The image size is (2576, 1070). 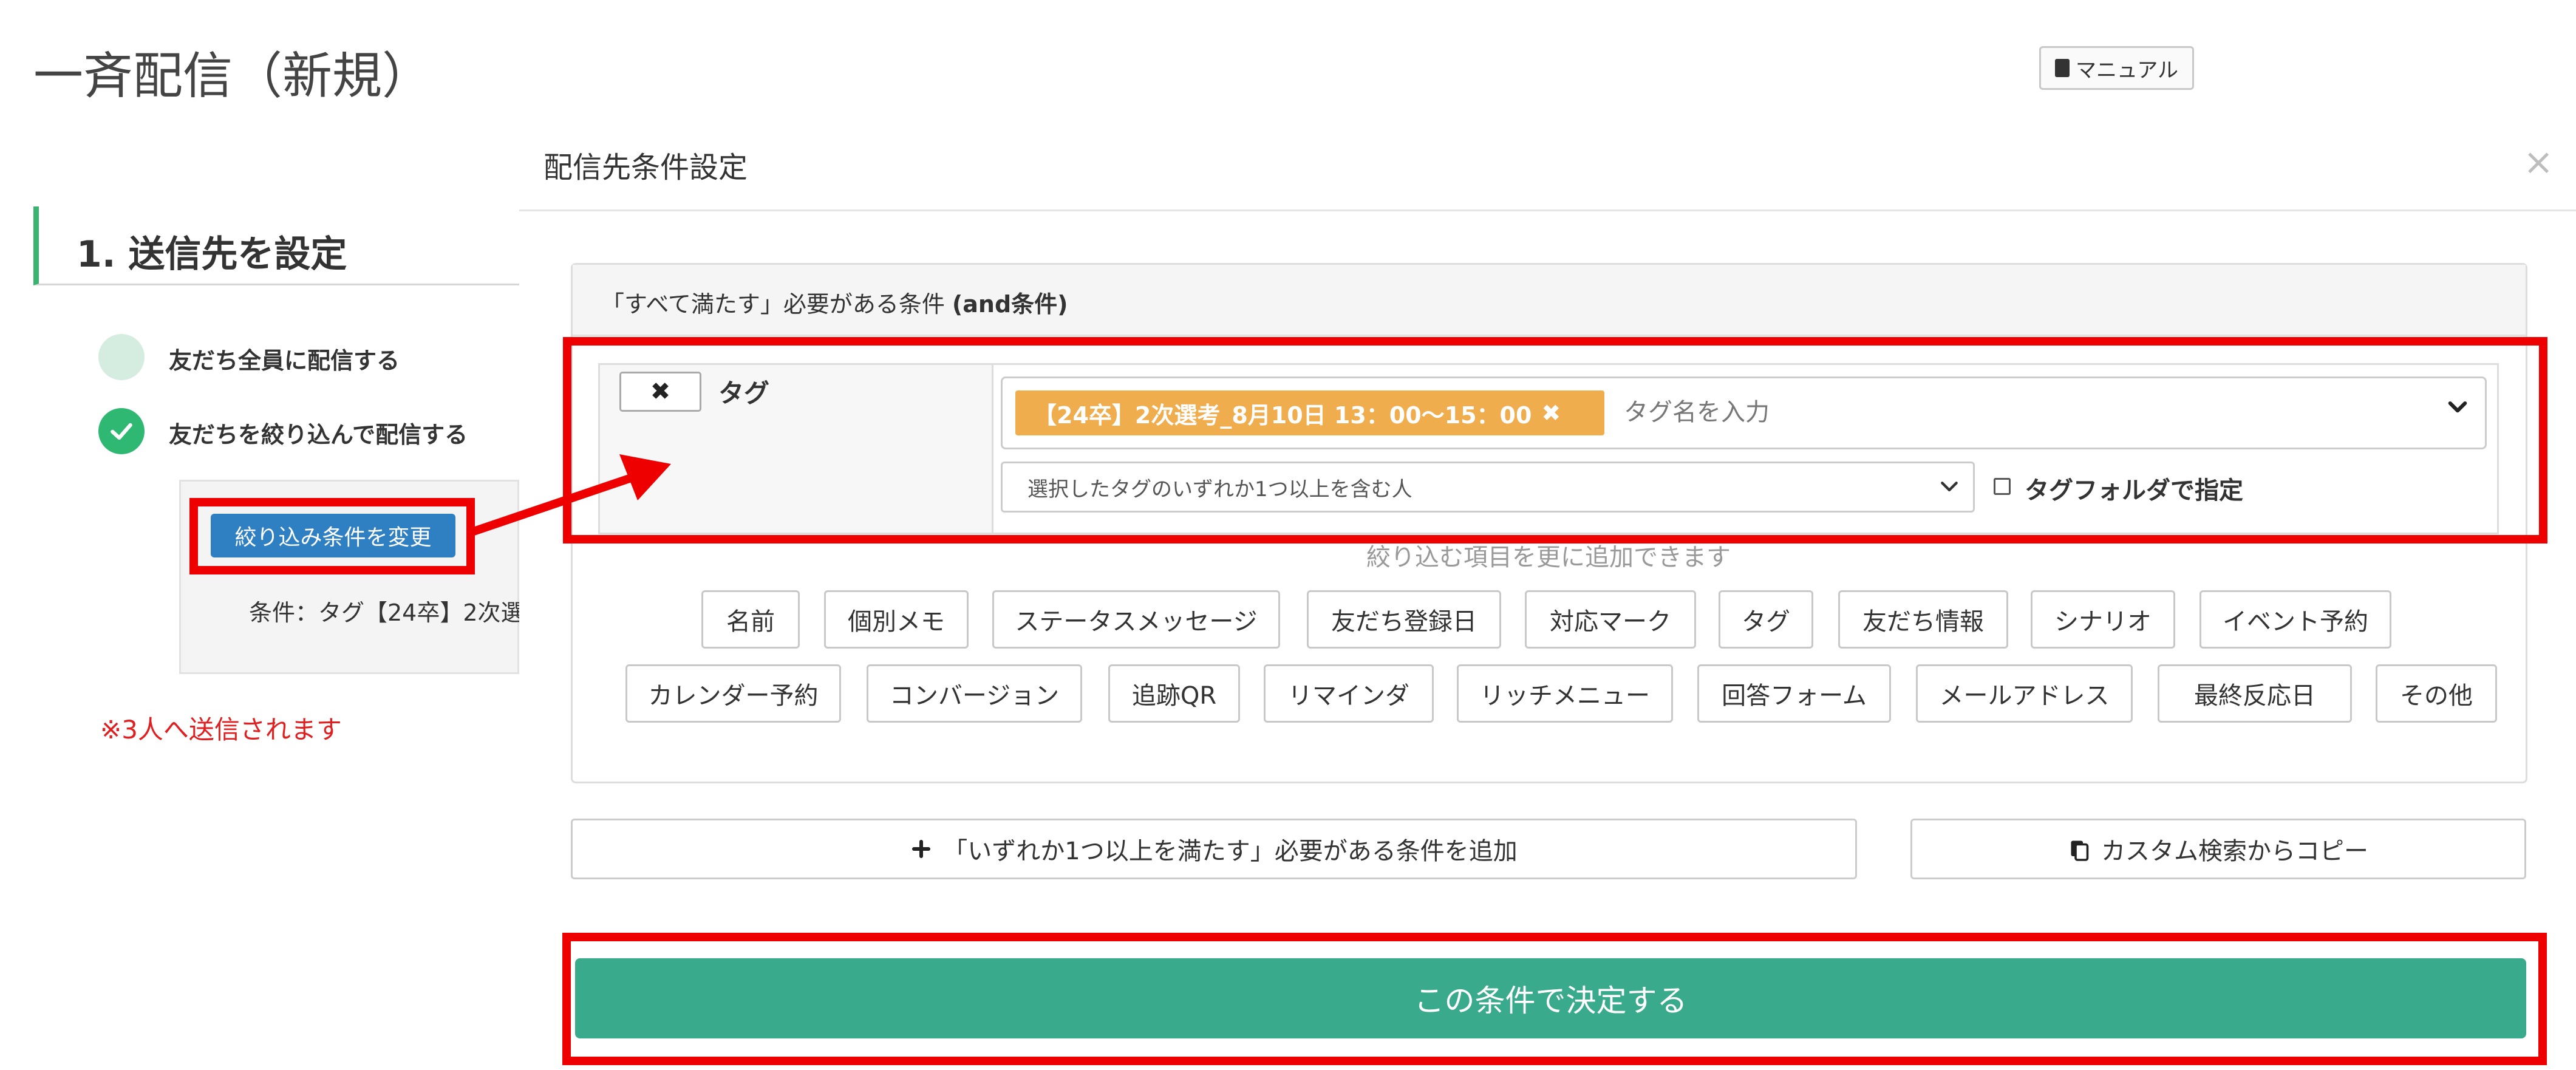 I want to click on copy-custom-search-label: カスタム検索からコピー, so click(x=2234, y=851).